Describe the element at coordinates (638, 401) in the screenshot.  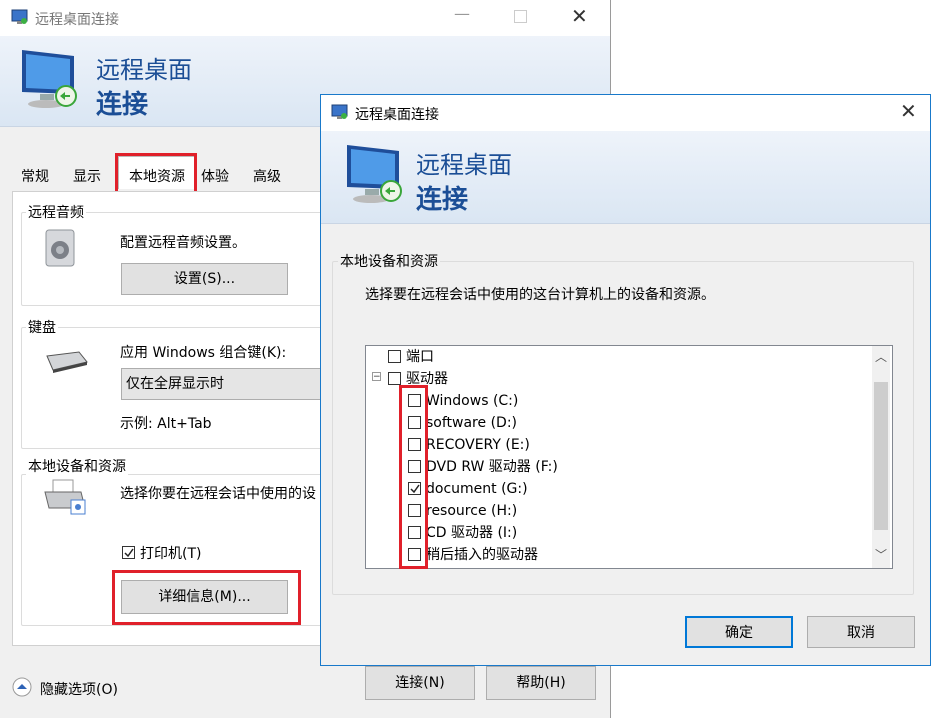
I see `tree-item-drive: Windows (C:)` at that location.